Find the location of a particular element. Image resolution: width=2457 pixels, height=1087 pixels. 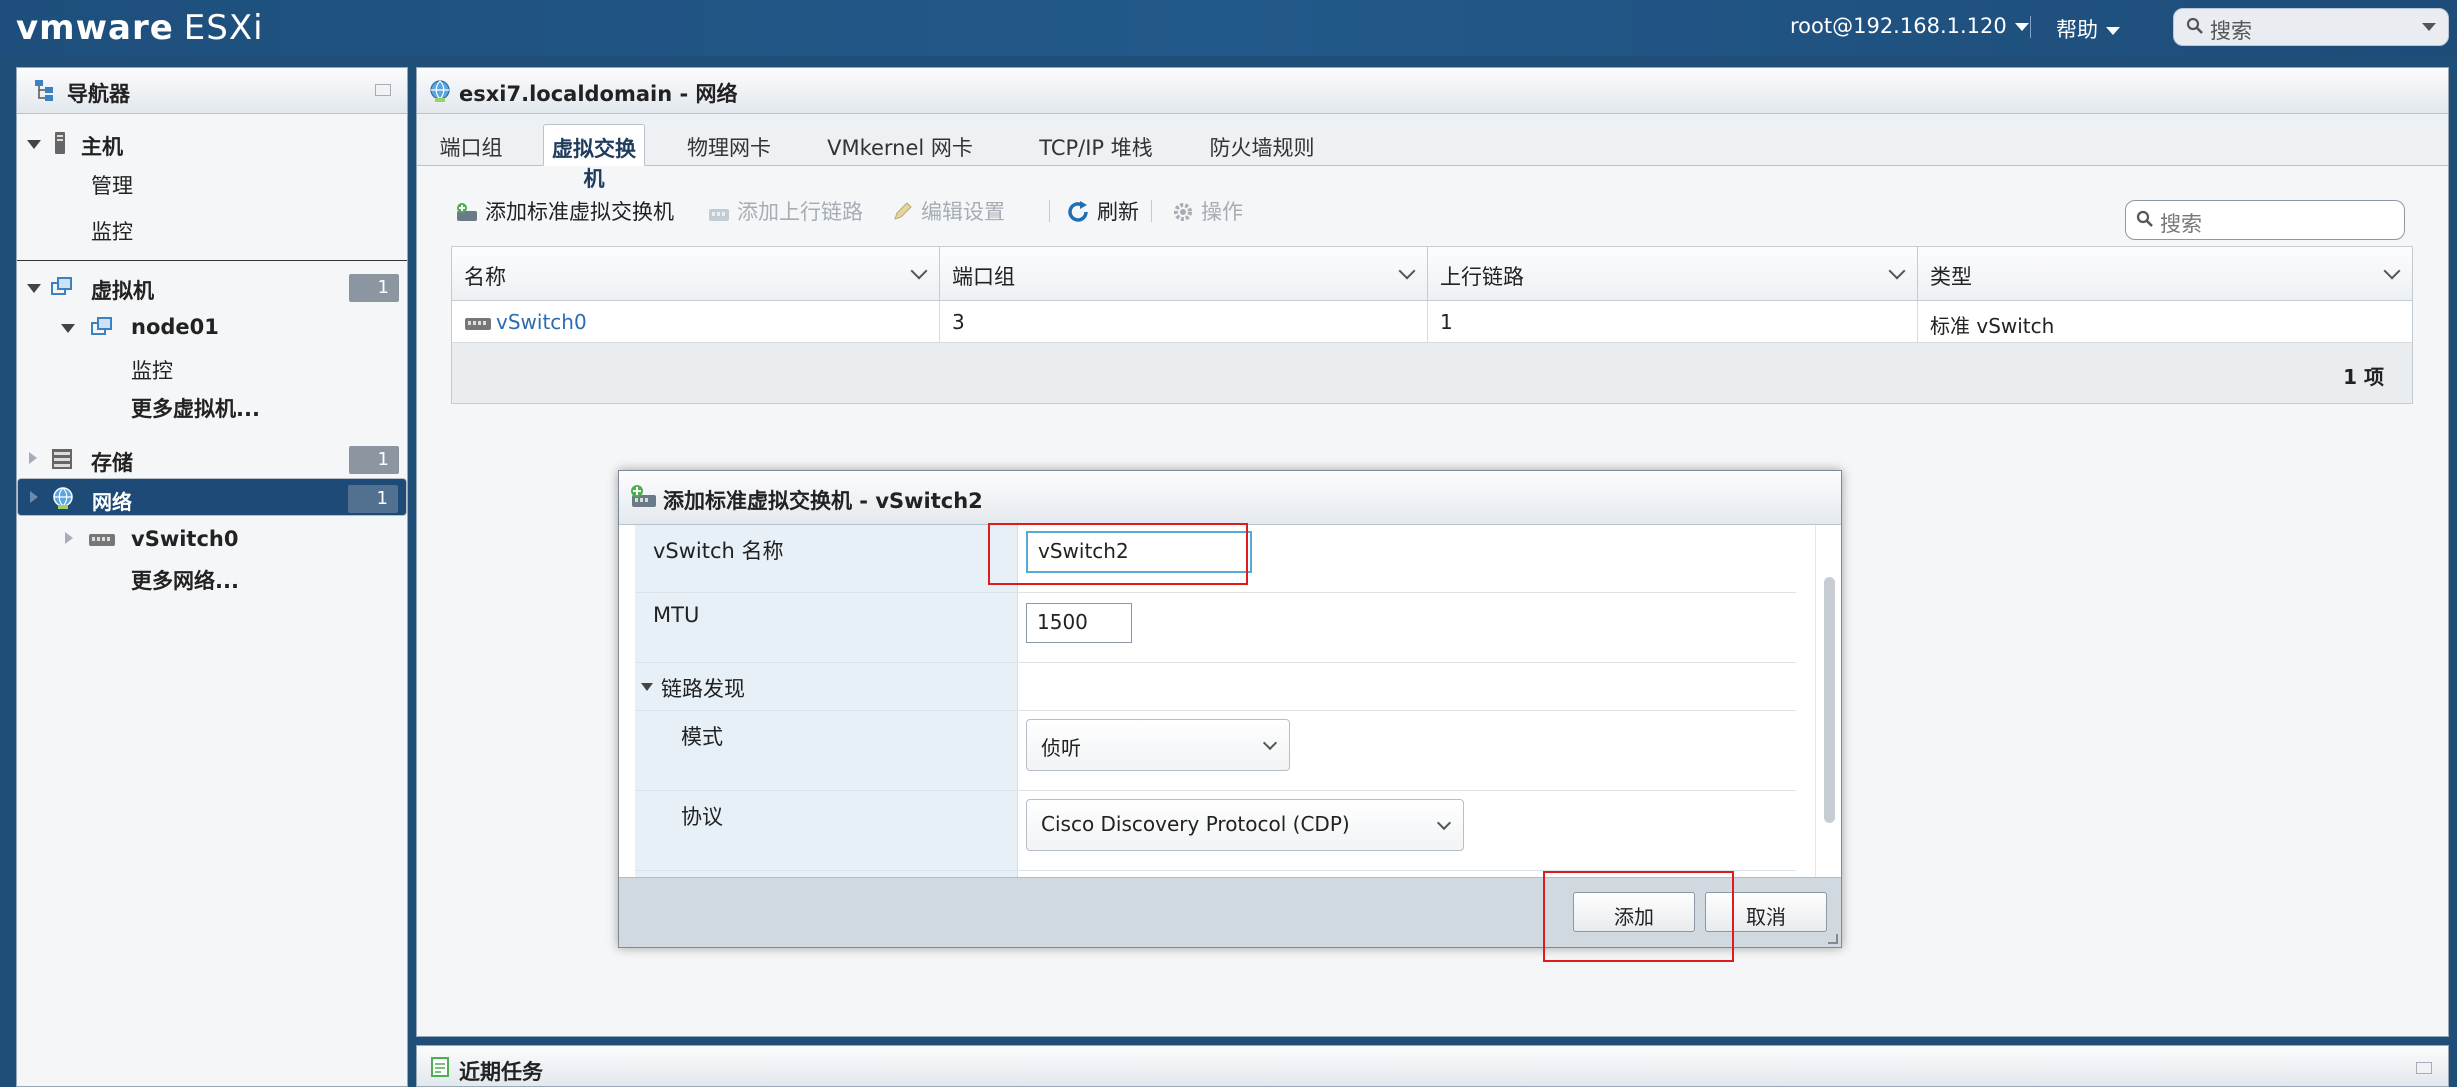

form-label-cell: 链路发现 is located at coordinates (826, 686).